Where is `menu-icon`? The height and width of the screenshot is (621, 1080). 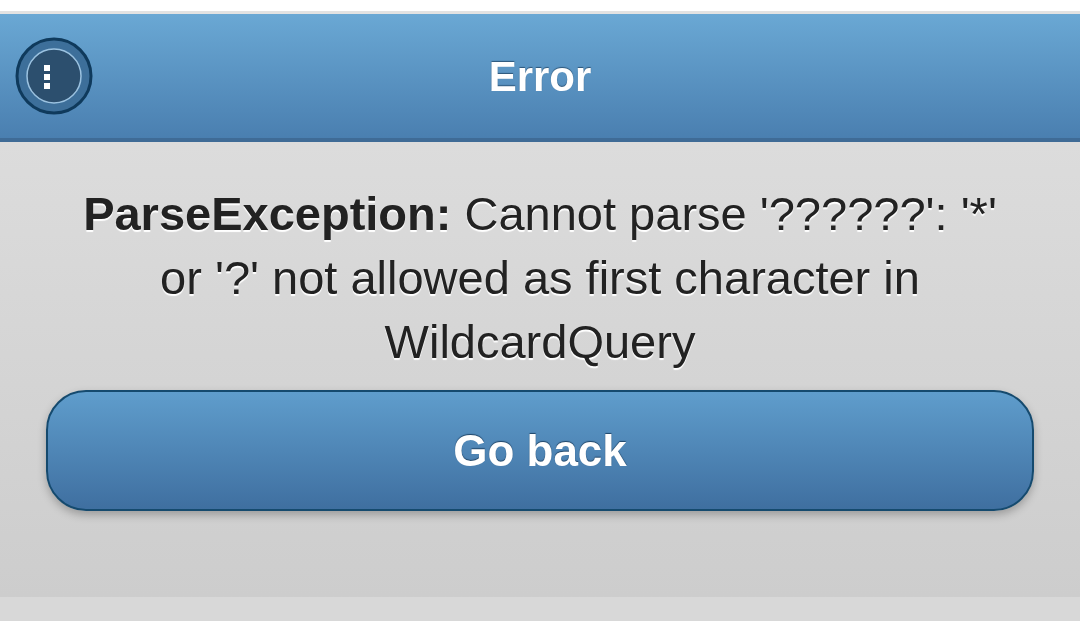
menu-icon is located at coordinates (54, 76).